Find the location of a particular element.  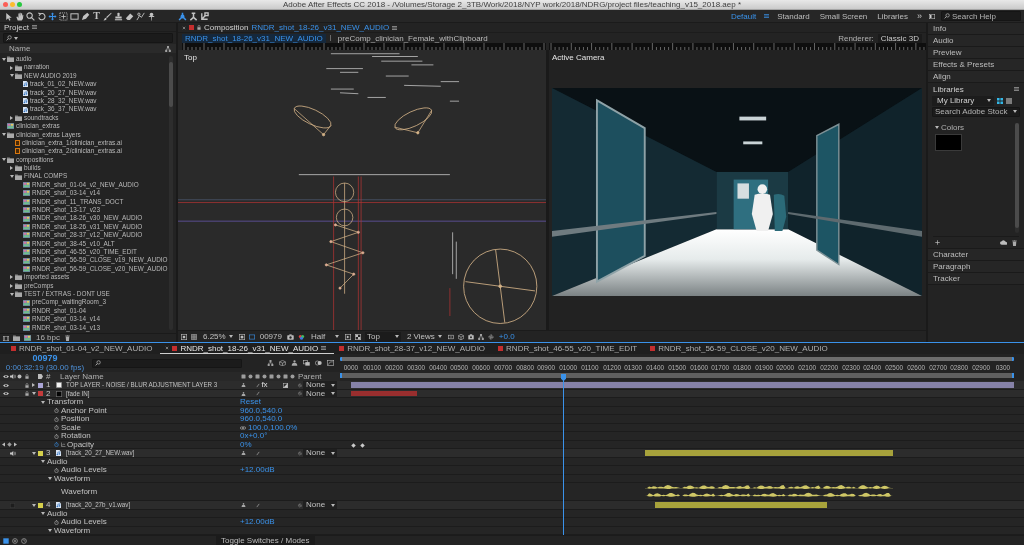

view-layout-dropdown: 2 Views is located at coordinates (424, 336).